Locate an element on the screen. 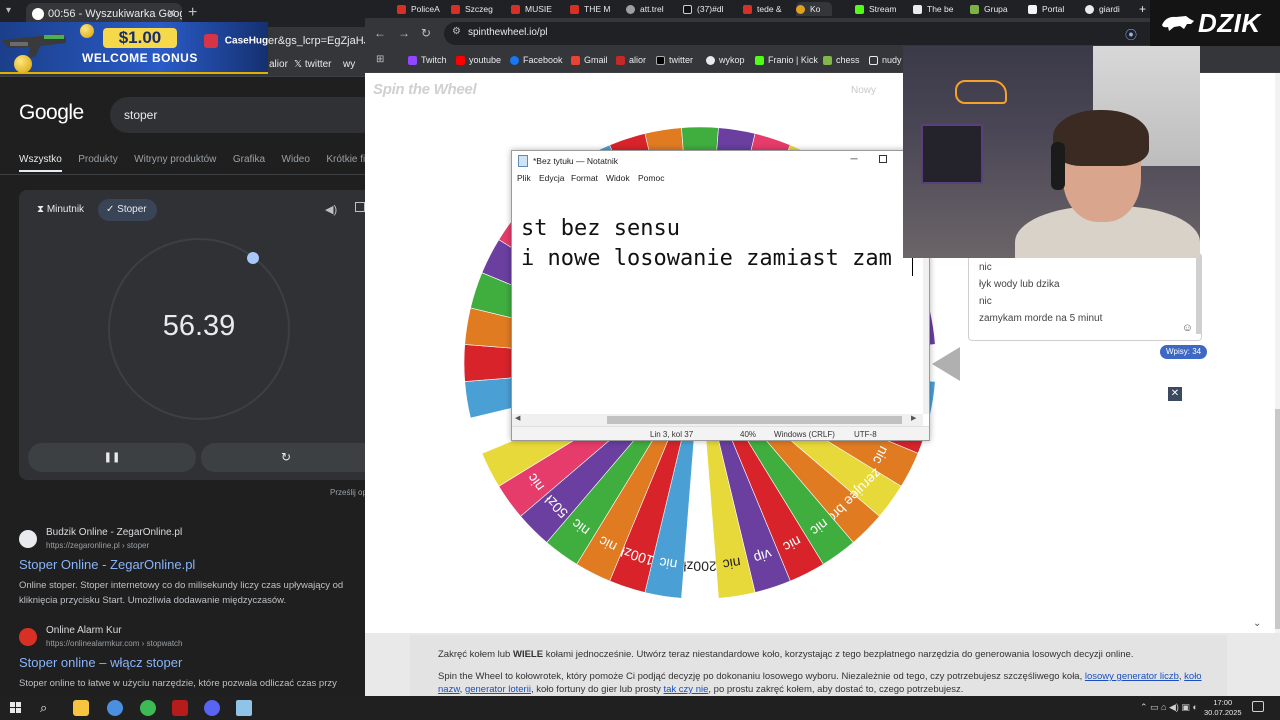 The width and height of the screenshot is (1280, 720). tab: The be is located at coordinates (935, 9).